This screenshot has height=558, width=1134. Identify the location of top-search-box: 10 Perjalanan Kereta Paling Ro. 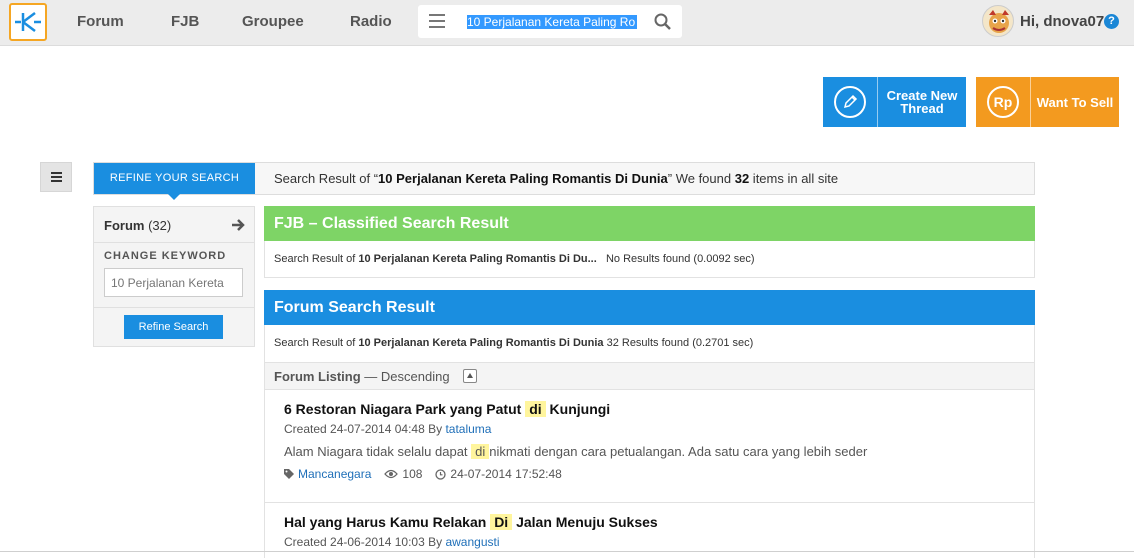
(550, 21).